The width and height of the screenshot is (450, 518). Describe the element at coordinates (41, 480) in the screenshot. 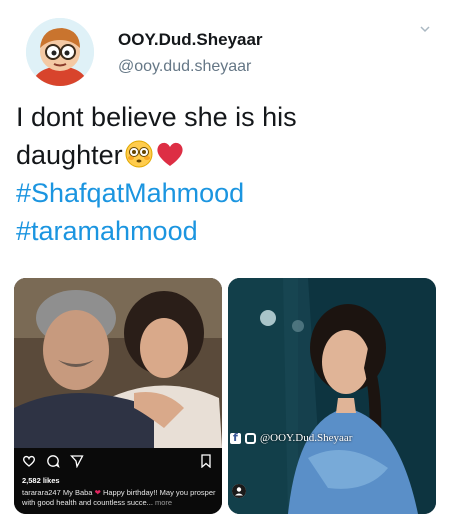

I see `likes-count: 2,582 likes` at that location.